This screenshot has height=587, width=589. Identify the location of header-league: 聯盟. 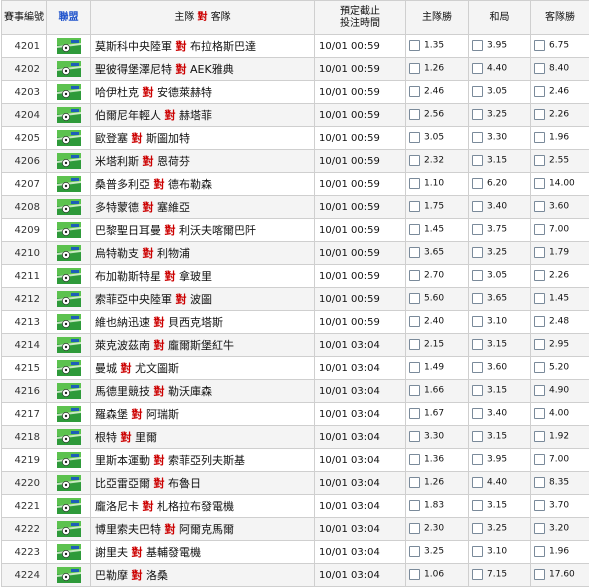
(69, 18).